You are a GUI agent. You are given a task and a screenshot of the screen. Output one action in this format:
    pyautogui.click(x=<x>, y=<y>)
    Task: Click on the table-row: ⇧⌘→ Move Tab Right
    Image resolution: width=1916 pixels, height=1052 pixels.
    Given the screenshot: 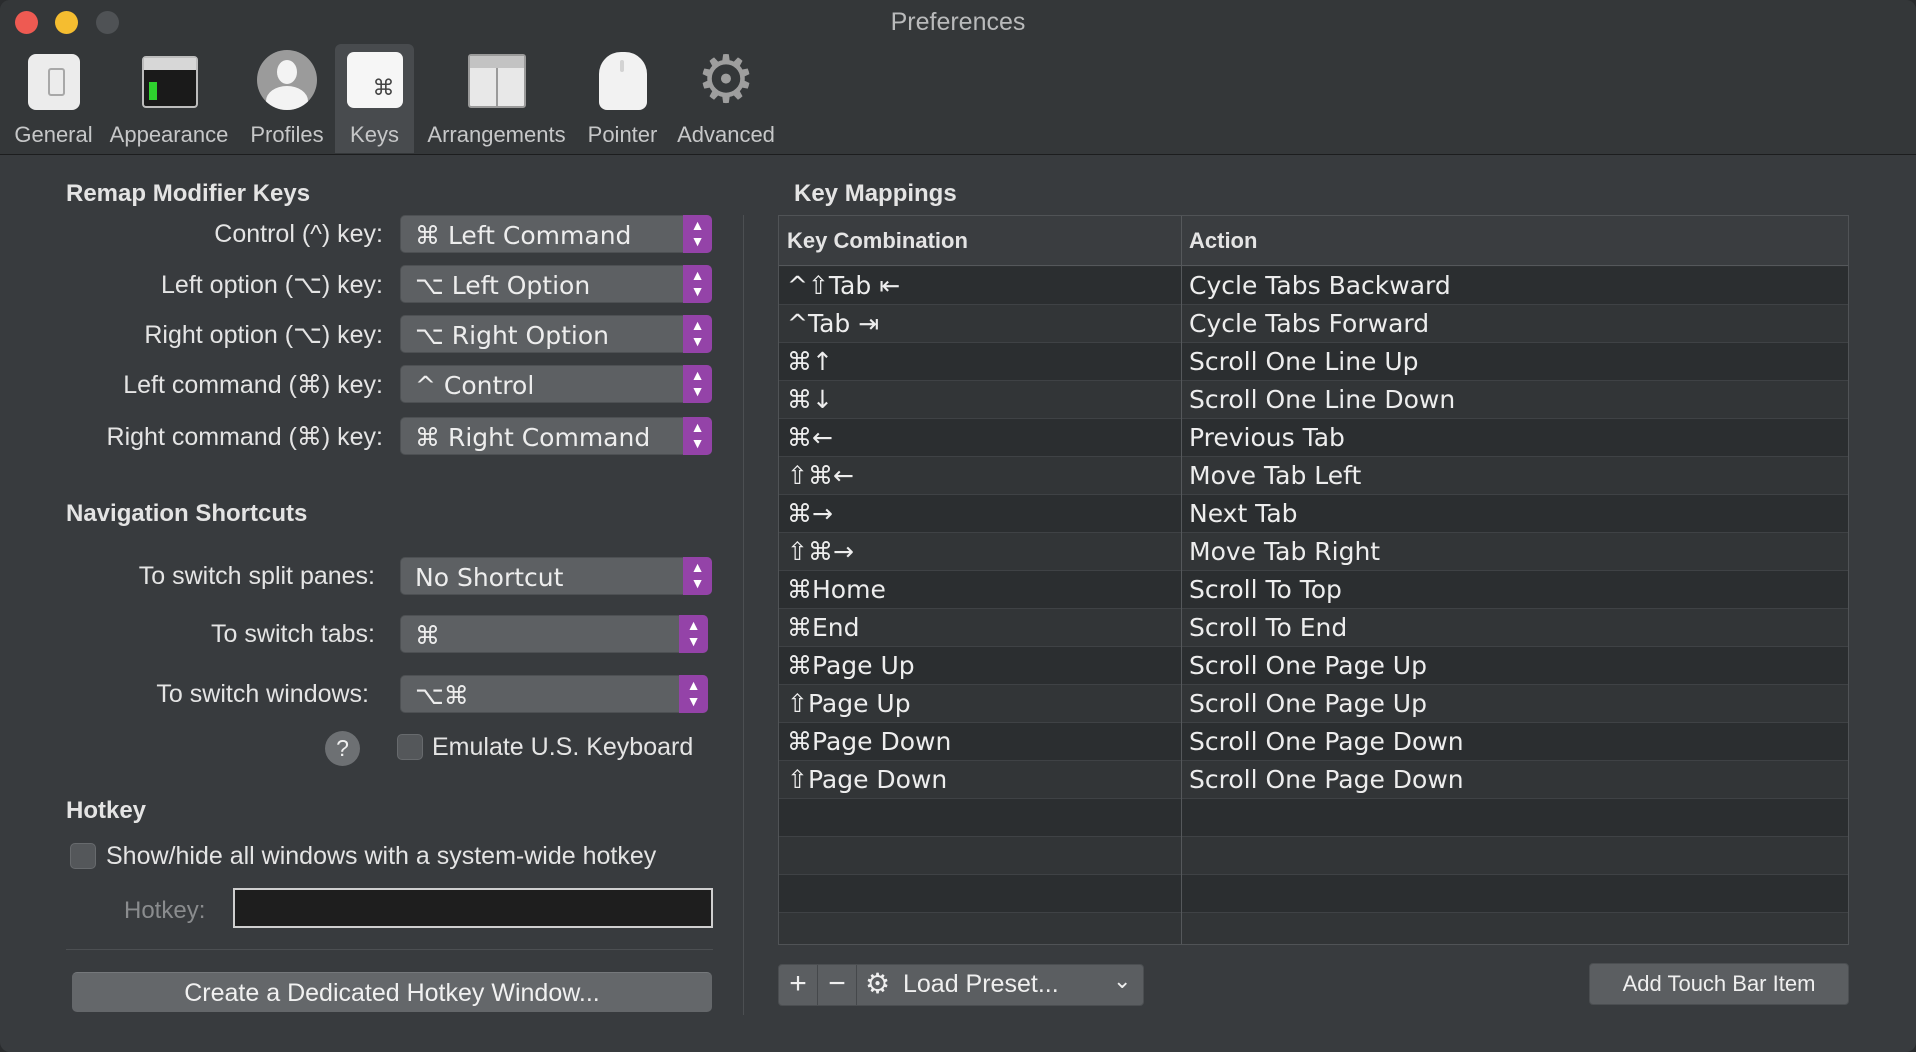 What is the action you would take?
    pyautogui.click(x=1313, y=552)
    